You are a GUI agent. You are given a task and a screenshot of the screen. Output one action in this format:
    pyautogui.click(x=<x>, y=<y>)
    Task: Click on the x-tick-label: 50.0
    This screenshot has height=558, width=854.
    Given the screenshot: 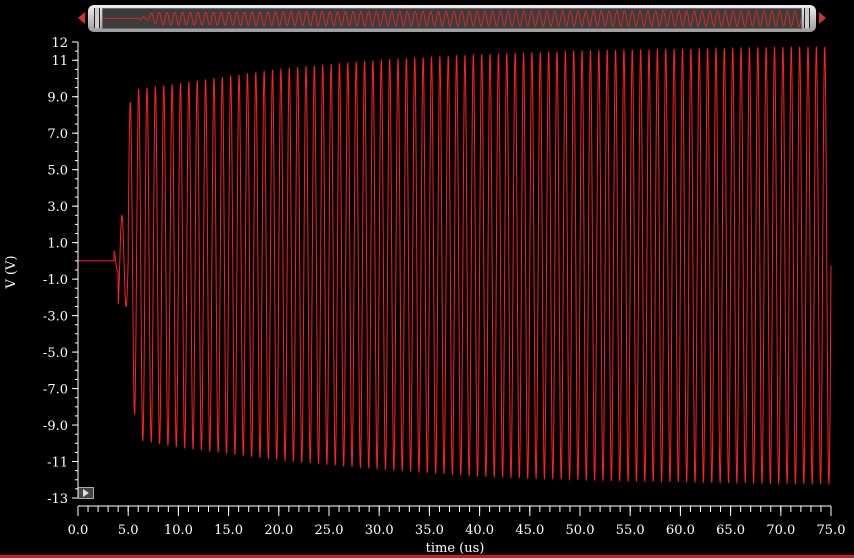 What is the action you would take?
    pyautogui.click(x=580, y=530)
    